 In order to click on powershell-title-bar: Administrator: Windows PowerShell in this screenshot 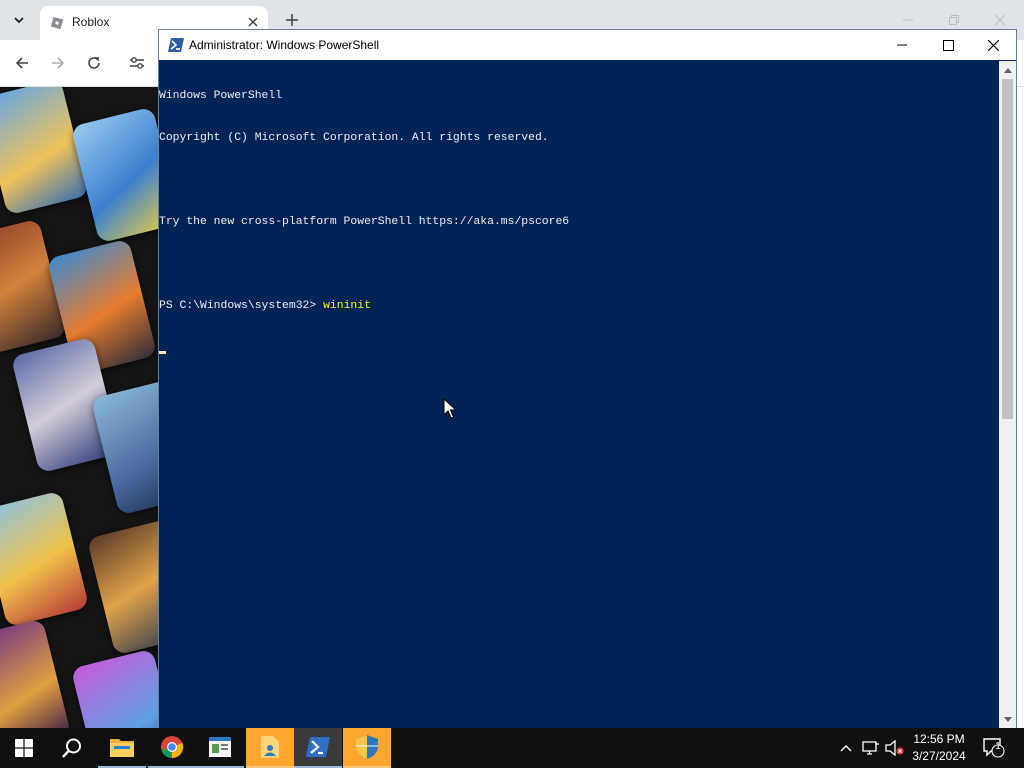, I will do `click(587, 45)`.